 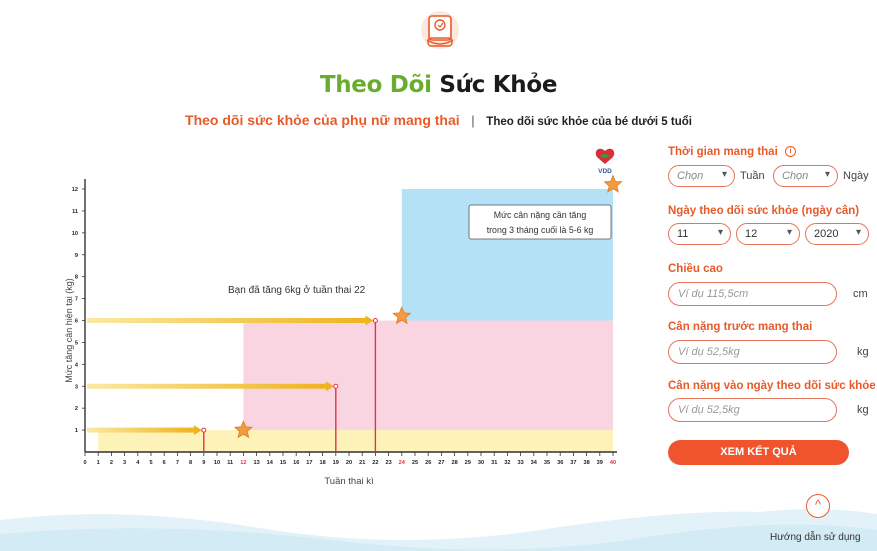 What do you see at coordinates (77, 365) in the screenshot?
I see `y-tick-label: 4` at bounding box center [77, 365].